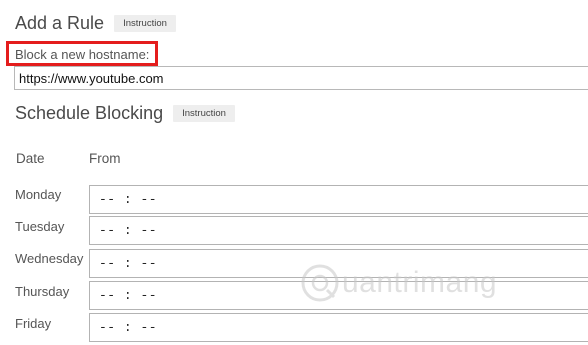  I want to click on schedule-header: Schedule Blocking Instruction, so click(125, 113).